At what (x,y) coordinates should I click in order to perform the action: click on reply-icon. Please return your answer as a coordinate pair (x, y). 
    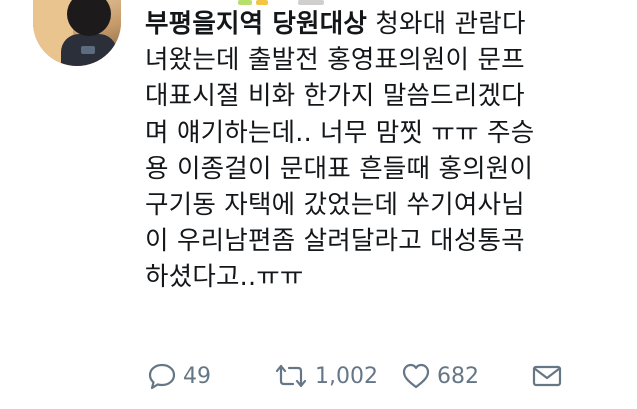
    Looking at the image, I should click on (162, 376).